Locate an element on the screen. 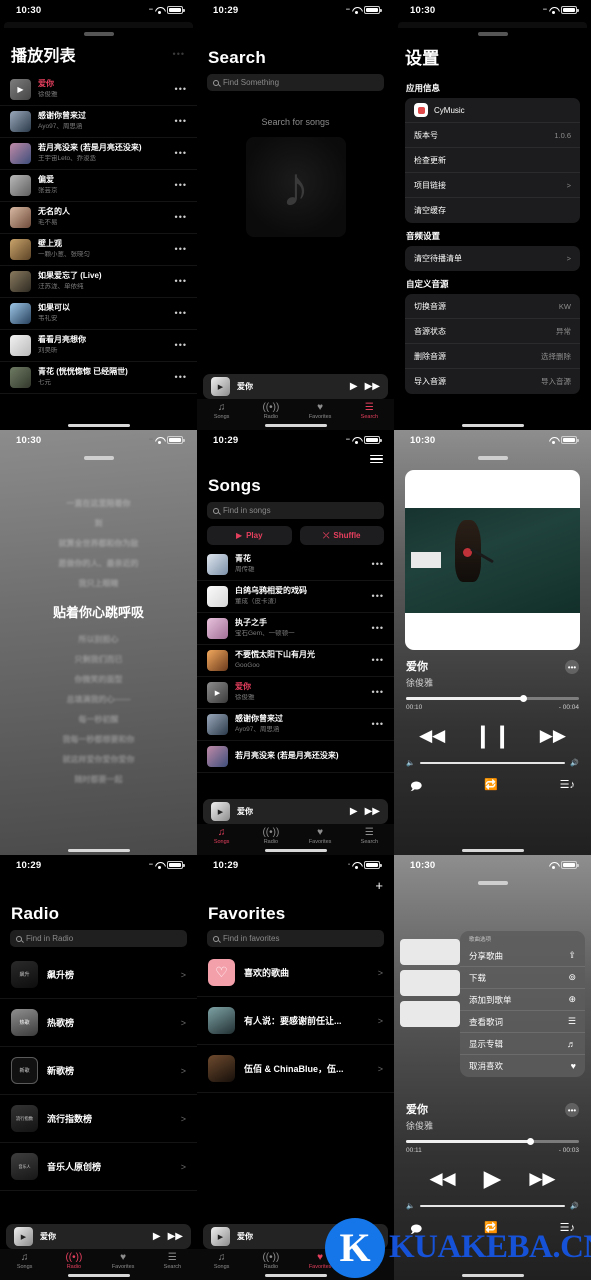 This screenshot has height=1280, width=591. table-row: 白鸽乌鸦相爱的戏码 董成（皮卡渣） ••• is located at coordinates (295, 597).